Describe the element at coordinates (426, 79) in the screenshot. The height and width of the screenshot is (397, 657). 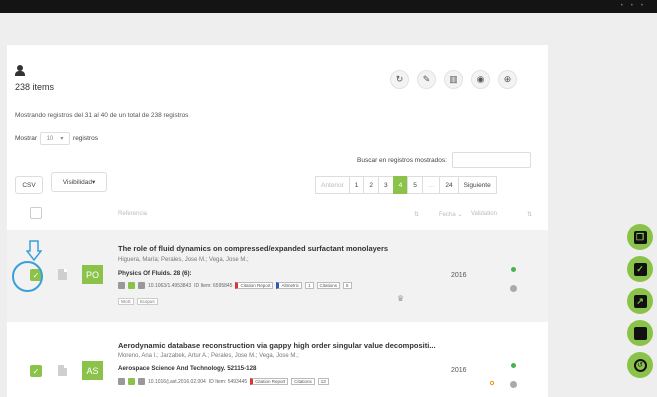
I see `edit-icon: ✎` at that location.